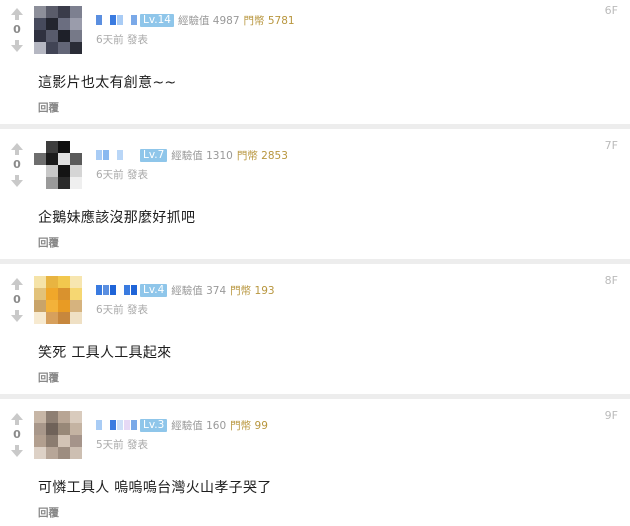  What do you see at coordinates (269, 20) in the screenshot?
I see `coin-value: 門幣 5781` at bounding box center [269, 20].